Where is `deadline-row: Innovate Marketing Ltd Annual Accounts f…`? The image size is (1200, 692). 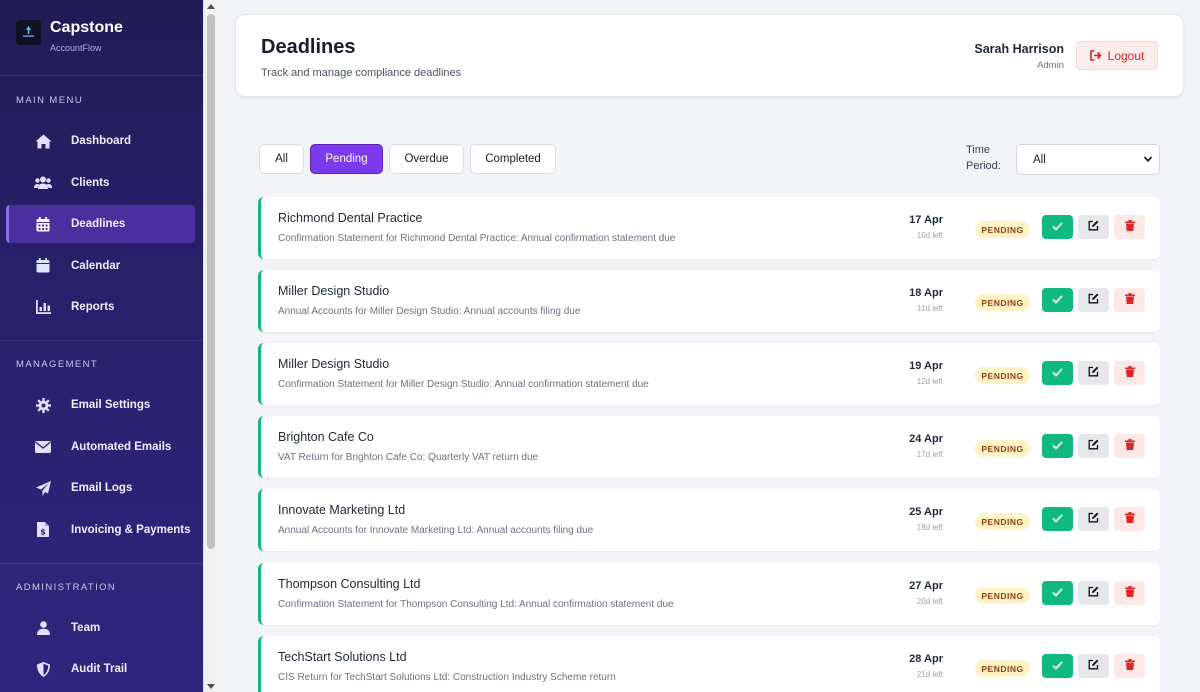
deadline-row: Innovate Marketing Ltd Annual Accounts f… is located at coordinates (709, 520).